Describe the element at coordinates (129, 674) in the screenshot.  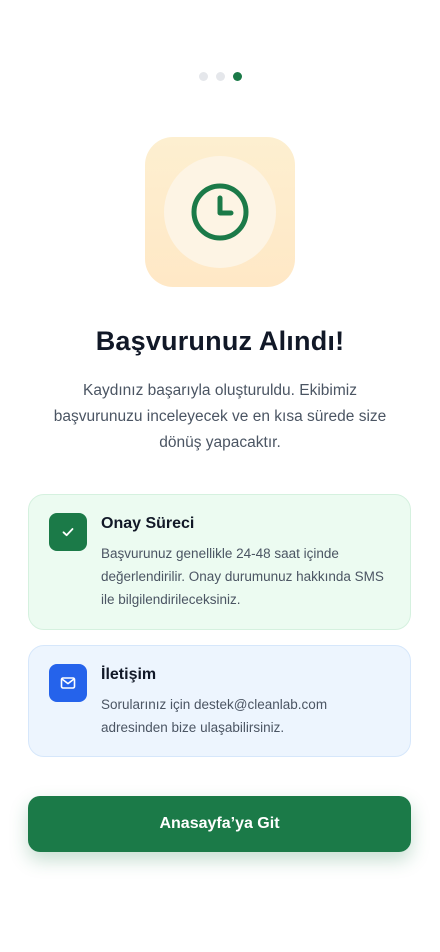
I see `contact-card-title: İletişim` at that location.